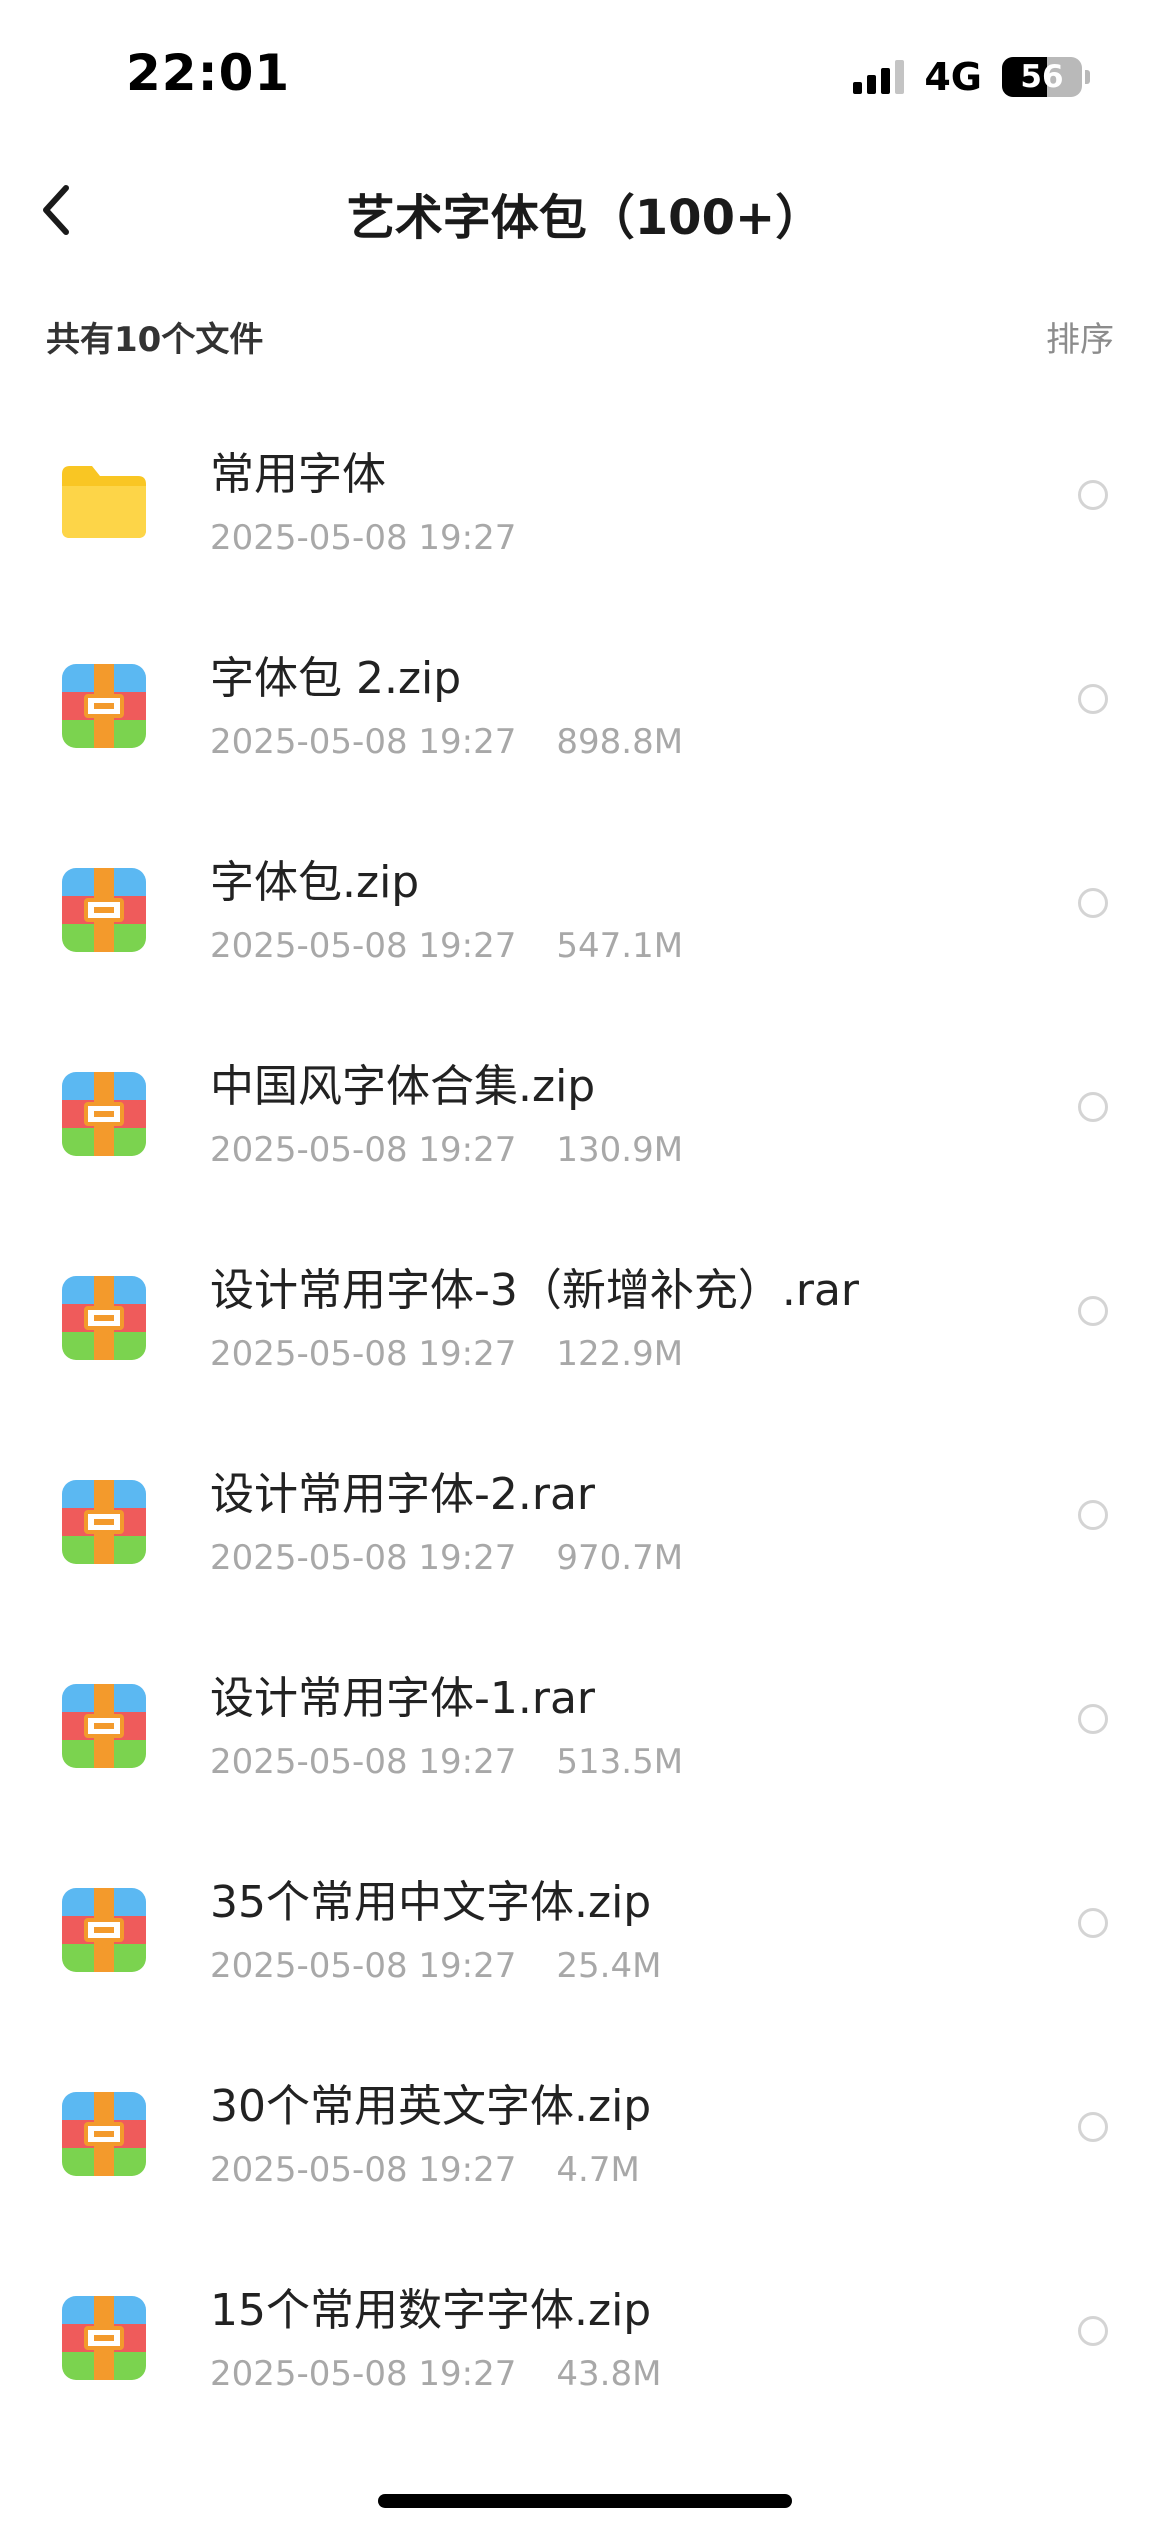 The width and height of the screenshot is (1170, 2532). What do you see at coordinates (620, 1558) in the screenshot?
I see `file-size: 970.7M` at bounding box center [620, 1558].